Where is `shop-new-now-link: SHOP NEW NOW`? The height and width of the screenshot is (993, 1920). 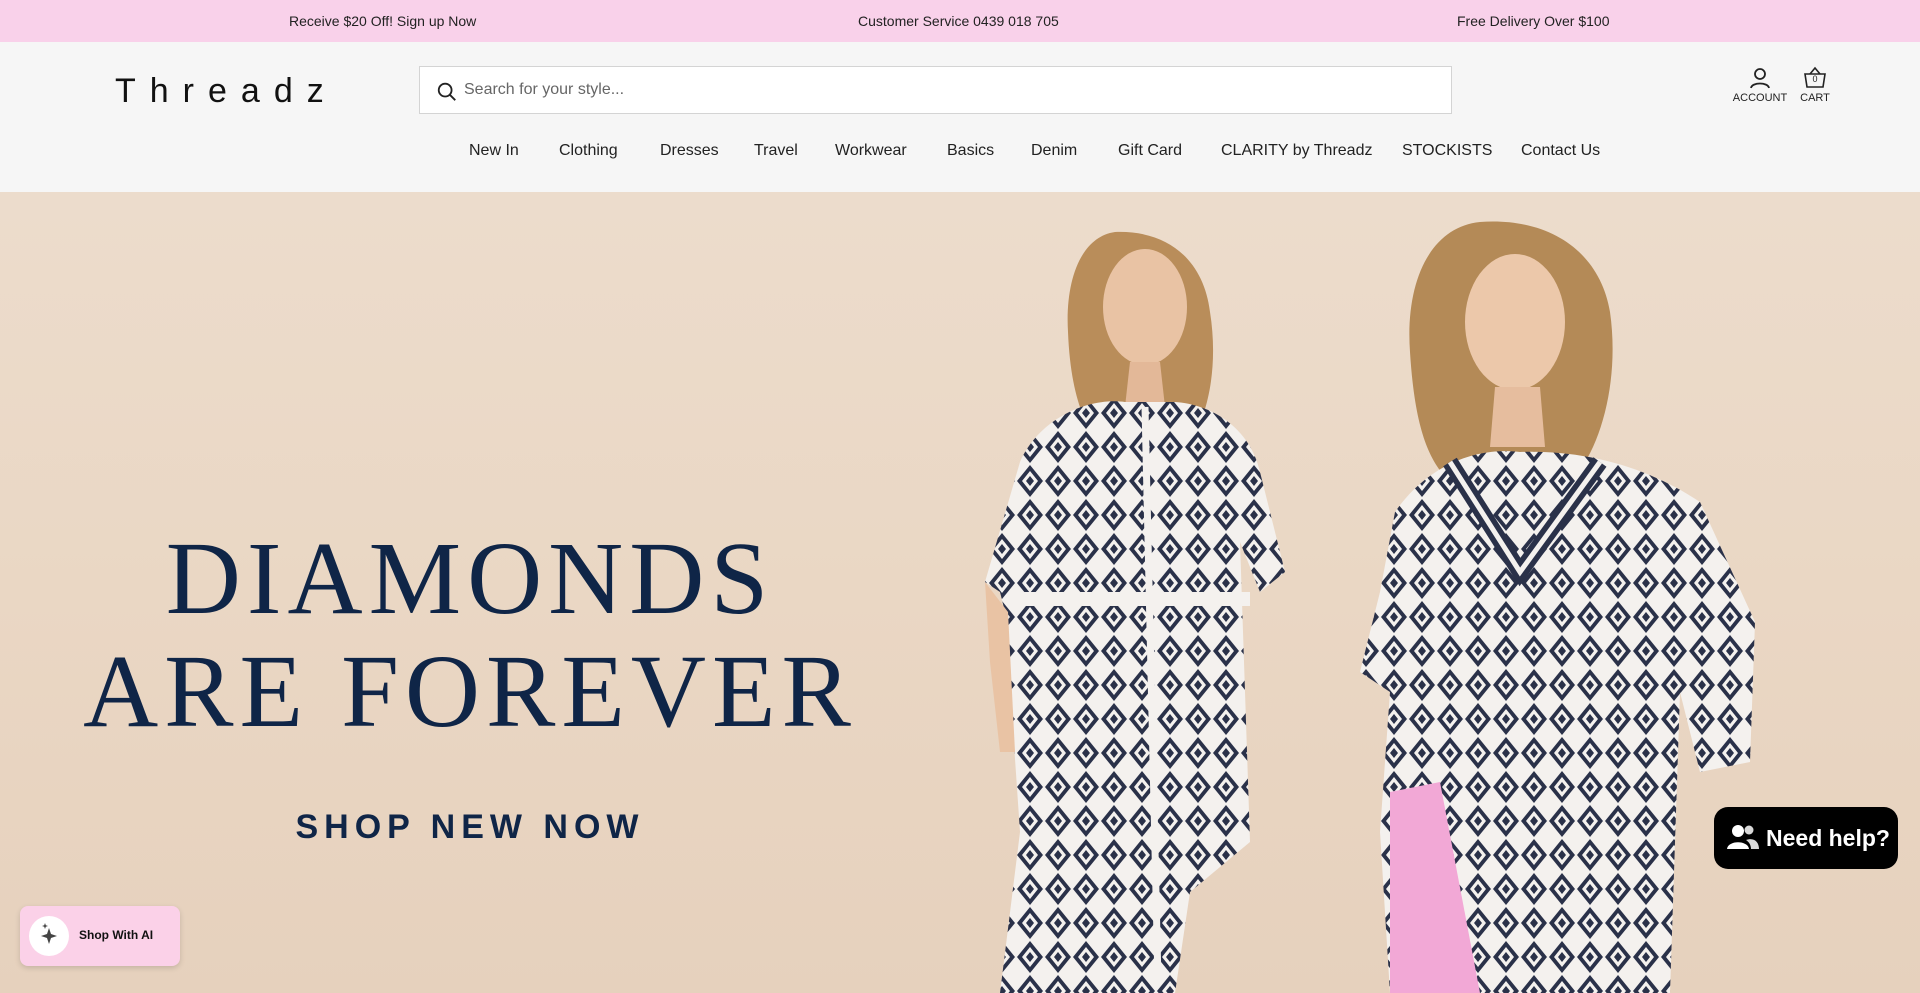 shop-new-now-link: SHOP NEW NOW is located at coordinates (470, 827).